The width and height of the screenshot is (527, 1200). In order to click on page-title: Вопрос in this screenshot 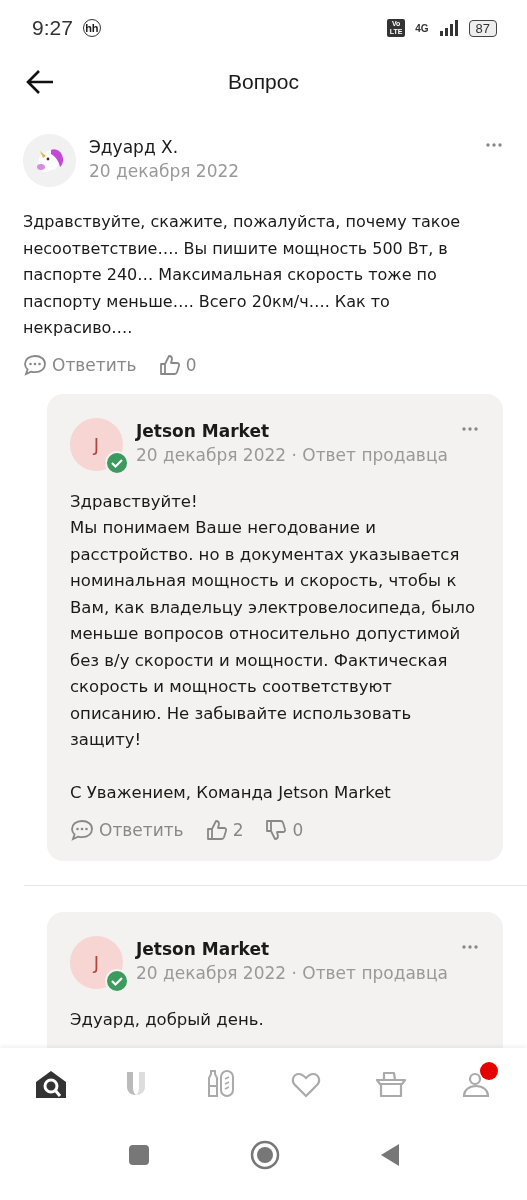, I will do `click(263, 82)`.